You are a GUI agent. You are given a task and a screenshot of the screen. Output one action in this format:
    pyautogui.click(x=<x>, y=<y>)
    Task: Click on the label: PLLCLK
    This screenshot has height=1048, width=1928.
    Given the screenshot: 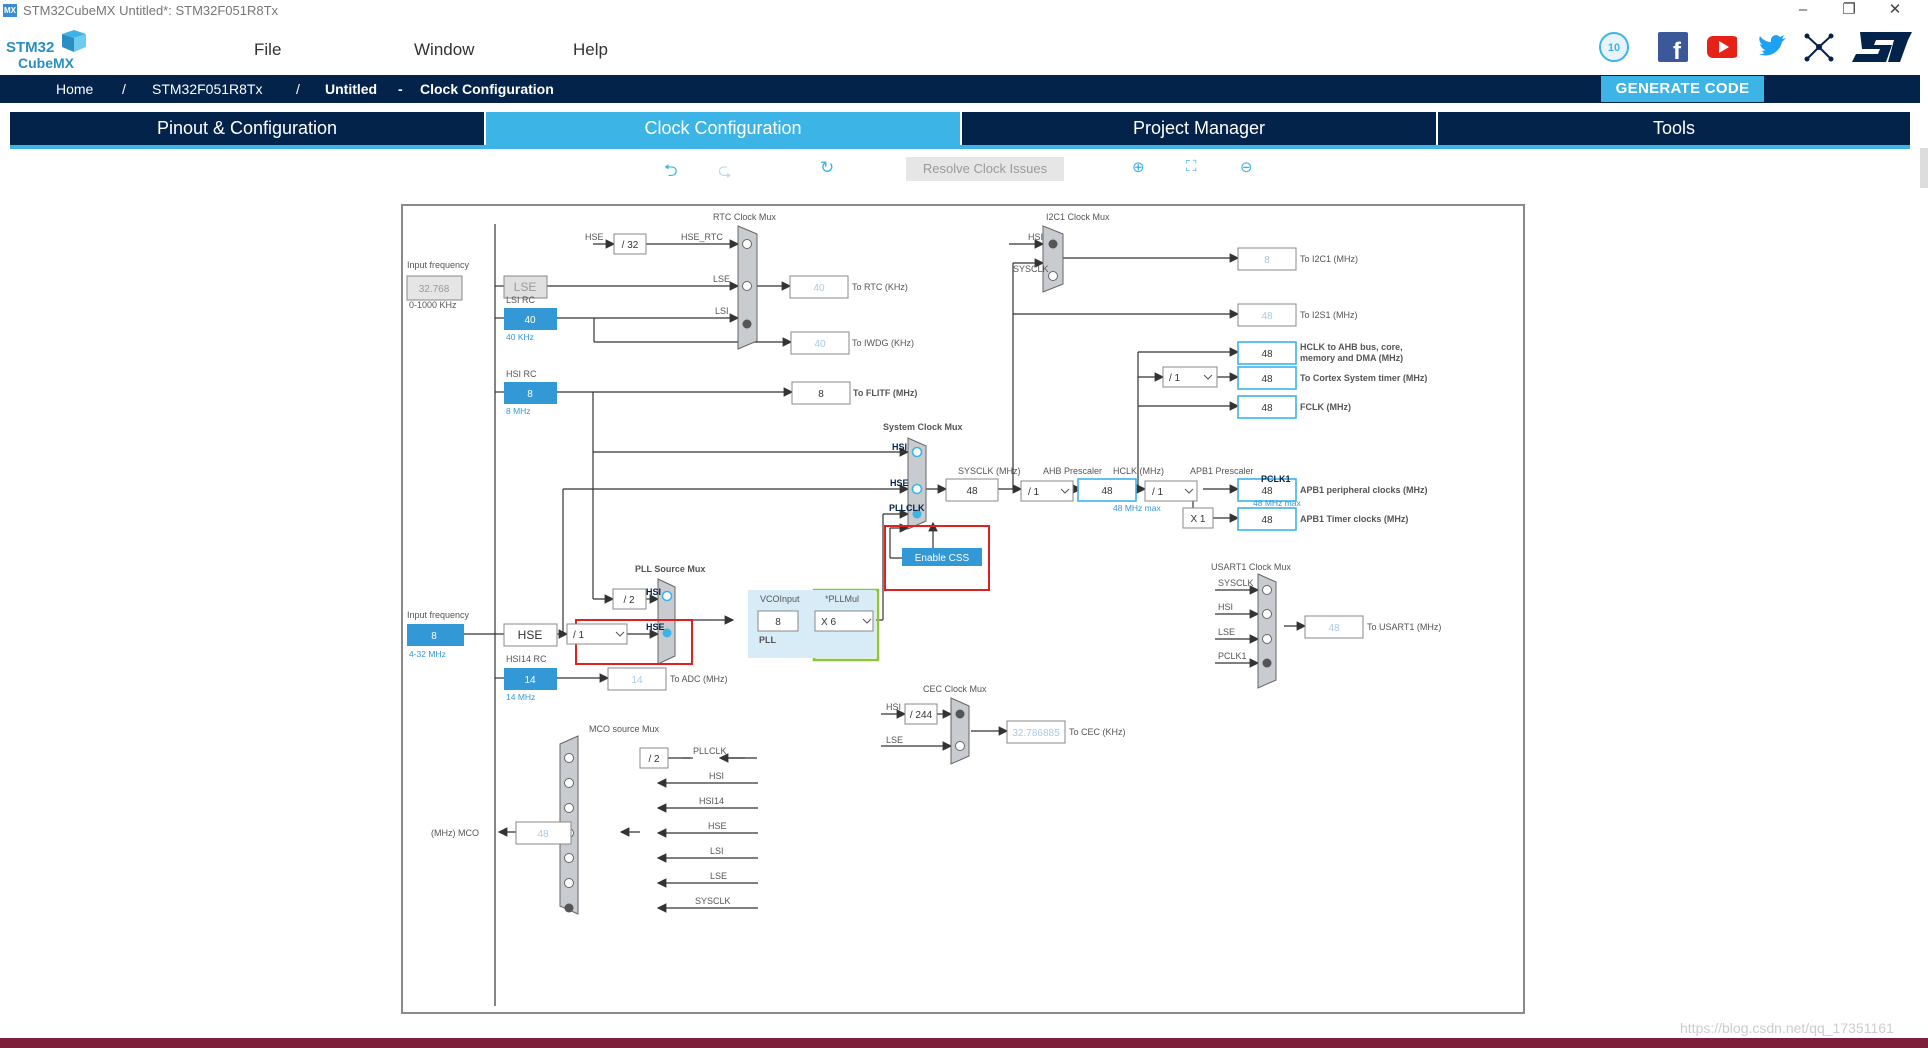 What is the action you would take?
    pyautogui.click(x=907, y=508)
    